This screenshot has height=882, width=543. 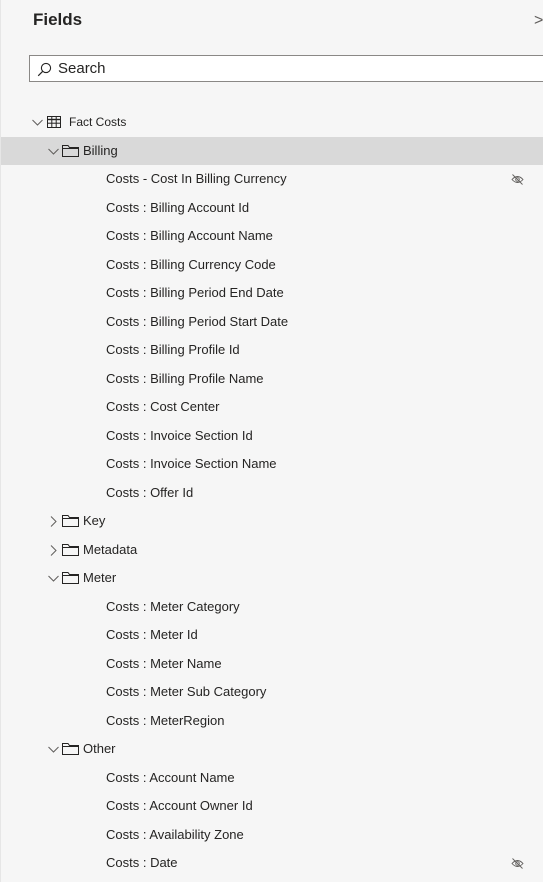 I want to click on field-label: Costs : Offer Id, so click(x=150, y=492).